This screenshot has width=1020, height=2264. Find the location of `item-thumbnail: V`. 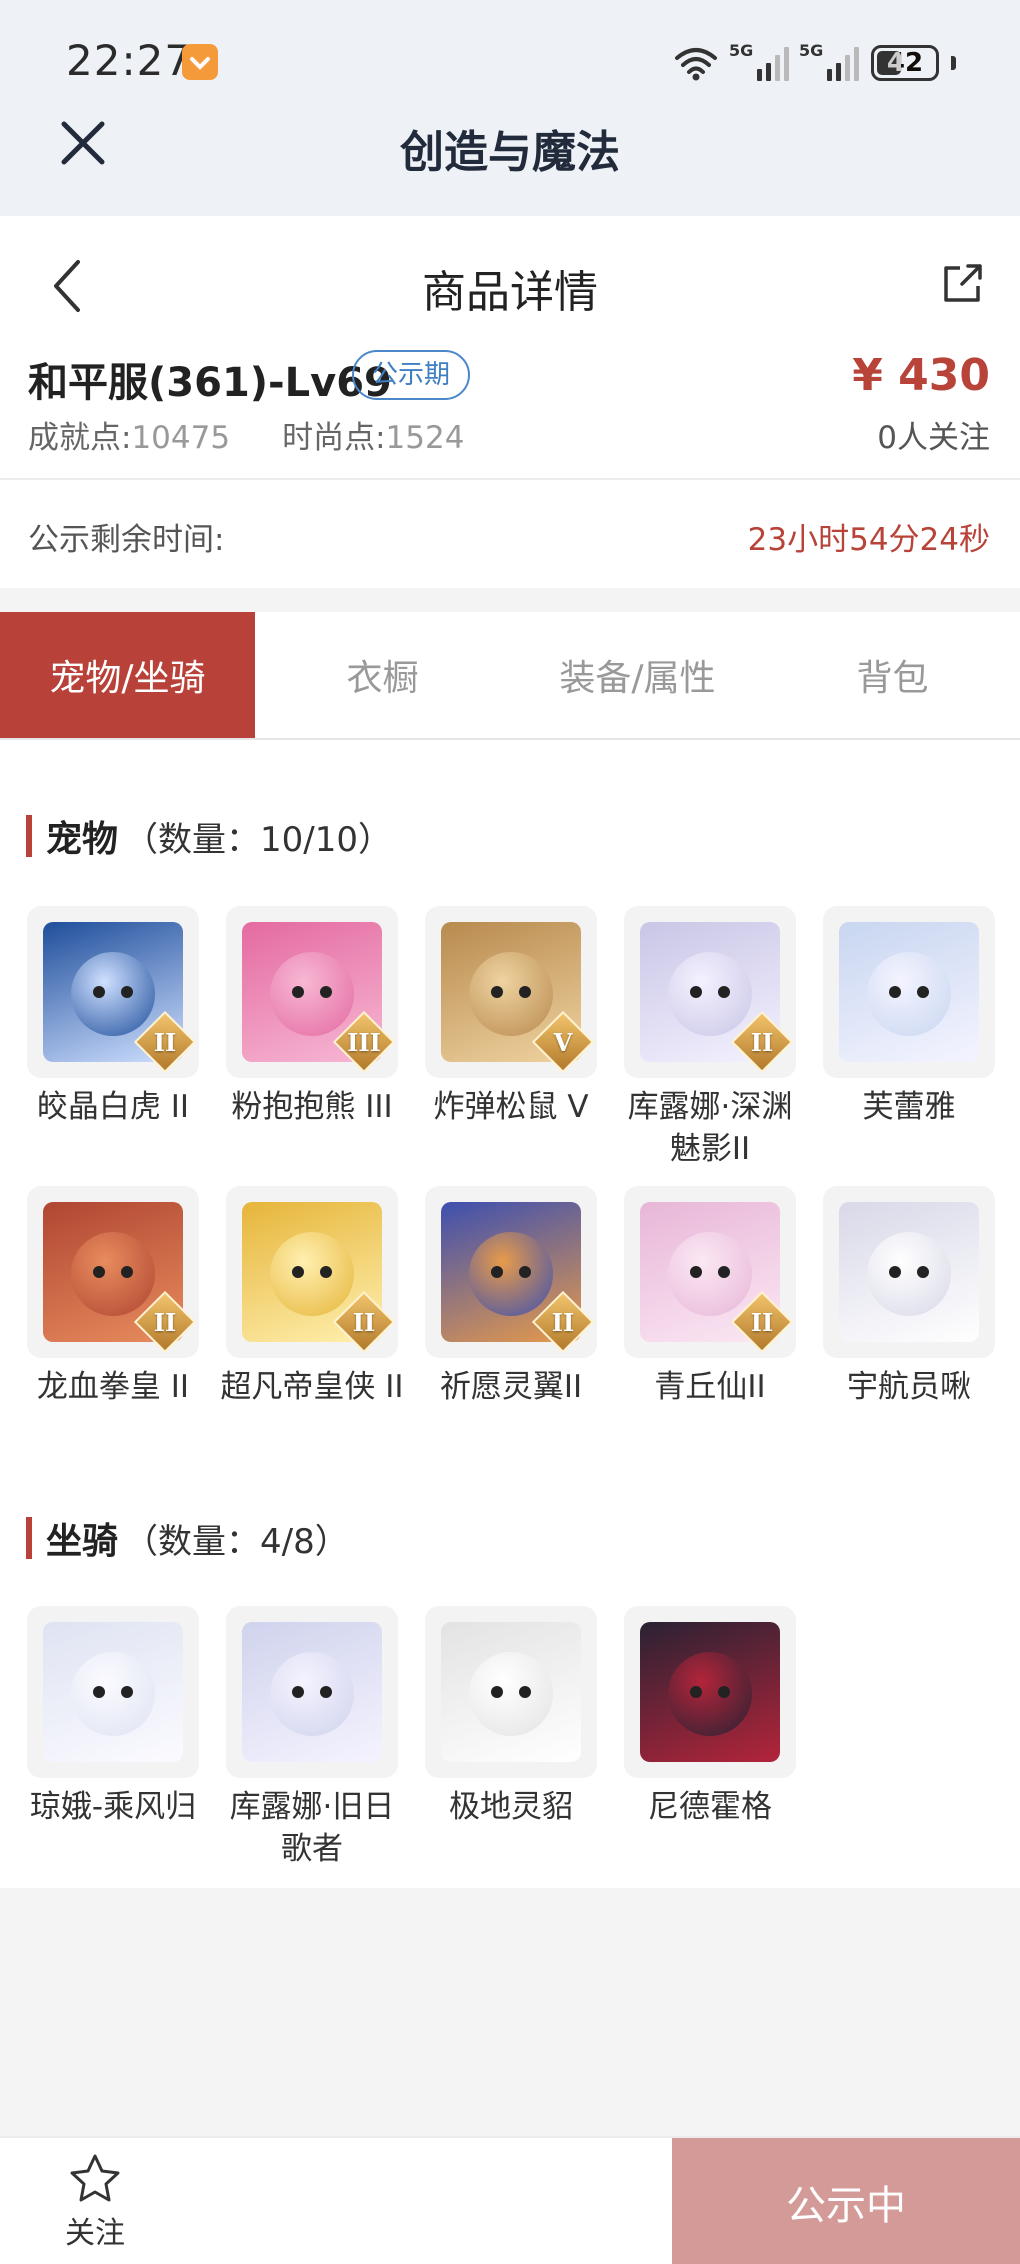

item-thumbnail: V is located at coordinates (511, 992).